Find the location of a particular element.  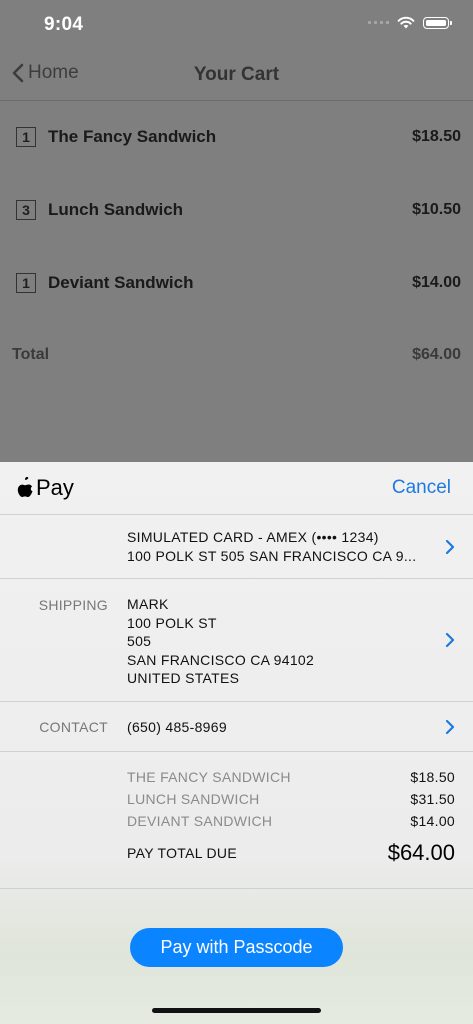

item-name: Deviant Sandwich is located at coordinates (121, 282).